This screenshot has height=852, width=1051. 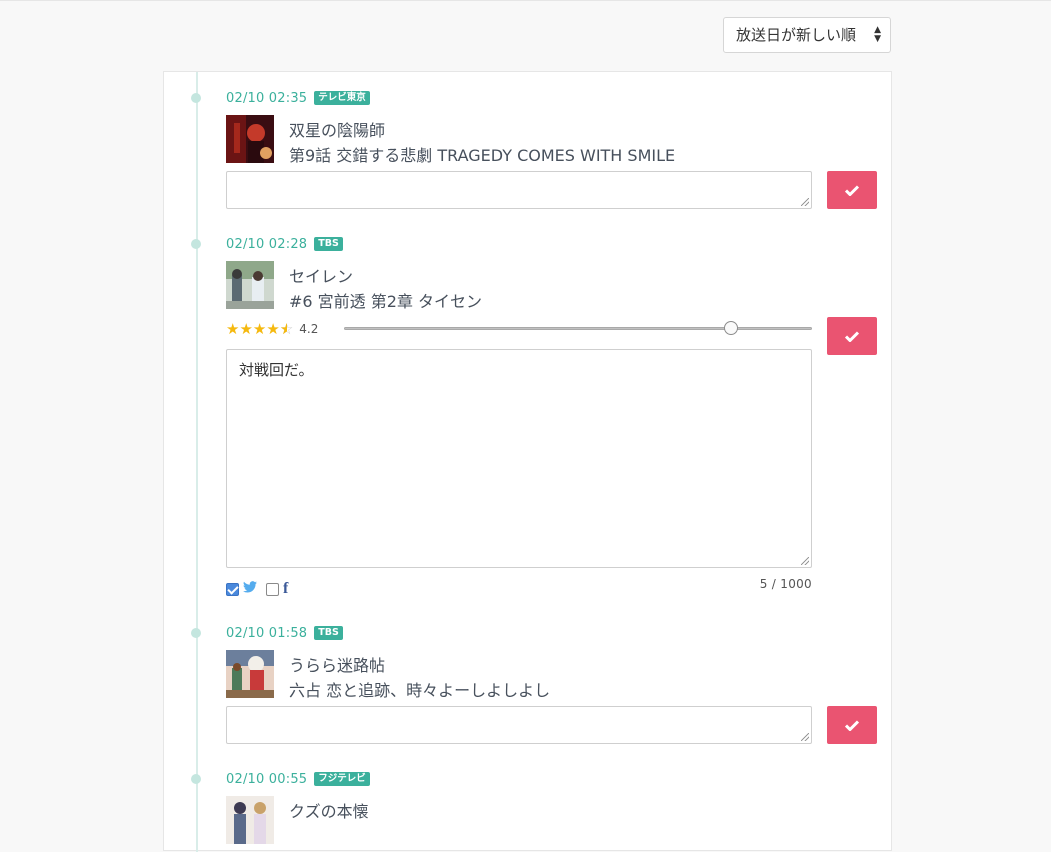 I want to click on sort-select: 放送日が新しい順 ▲ ▼, so click(x=807, y=35).